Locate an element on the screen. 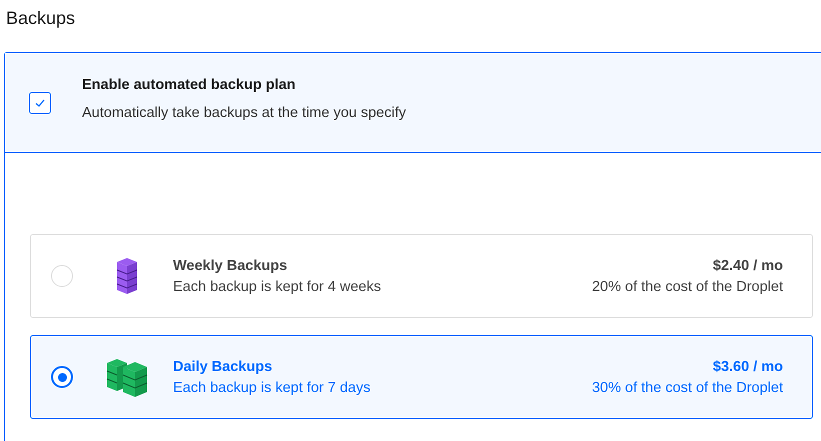 This screenshot has width=821, height=441. plan-price: $3.60 / mo is located at coordinates (747, 366).